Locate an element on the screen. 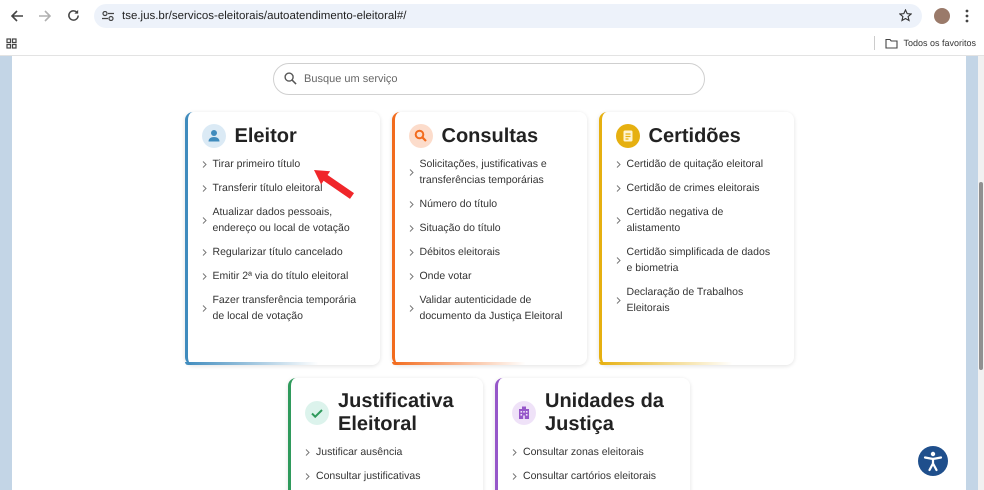 The image size is (984, 490). folder-icon is located at coordinates (891, 43).